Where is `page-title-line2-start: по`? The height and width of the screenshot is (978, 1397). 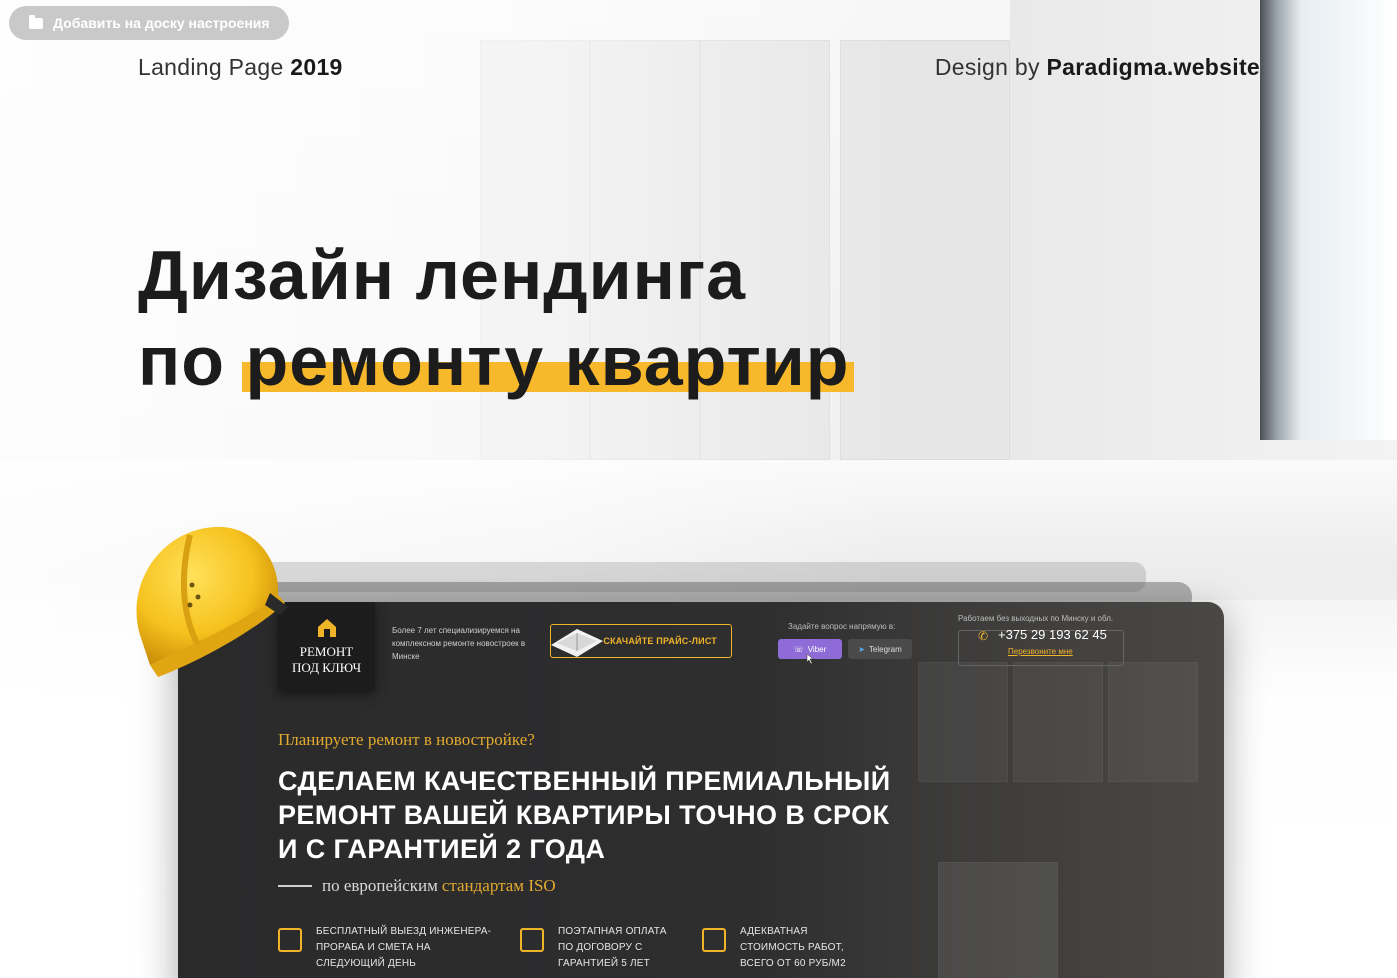
page-title-line2-start: по is located at coordinates (182, 361).